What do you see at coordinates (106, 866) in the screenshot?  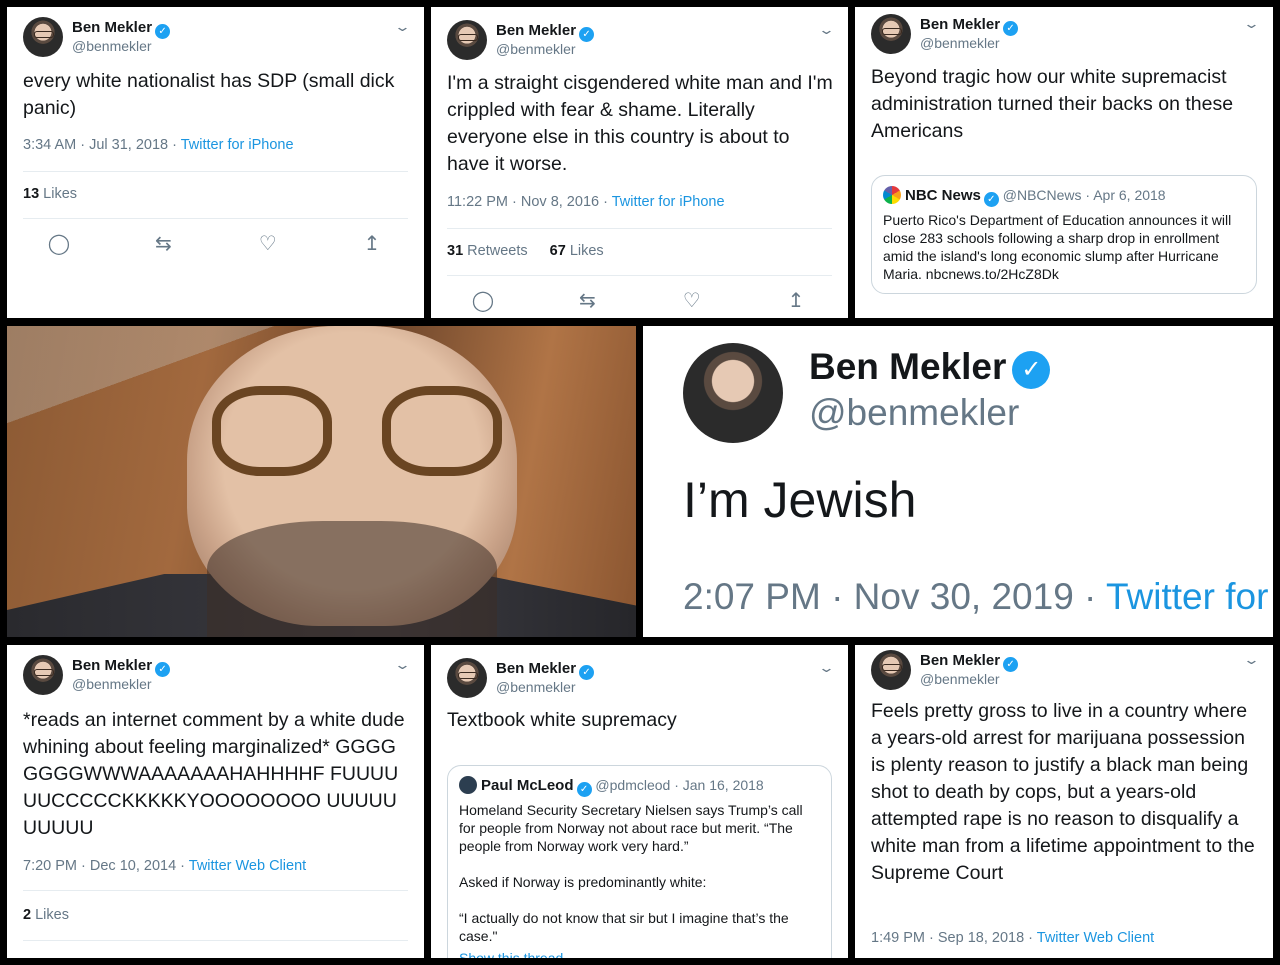 I see `tweet-time: 7:20 PM · Dec 10, 2014 ·` at bounding box center [106, 866].